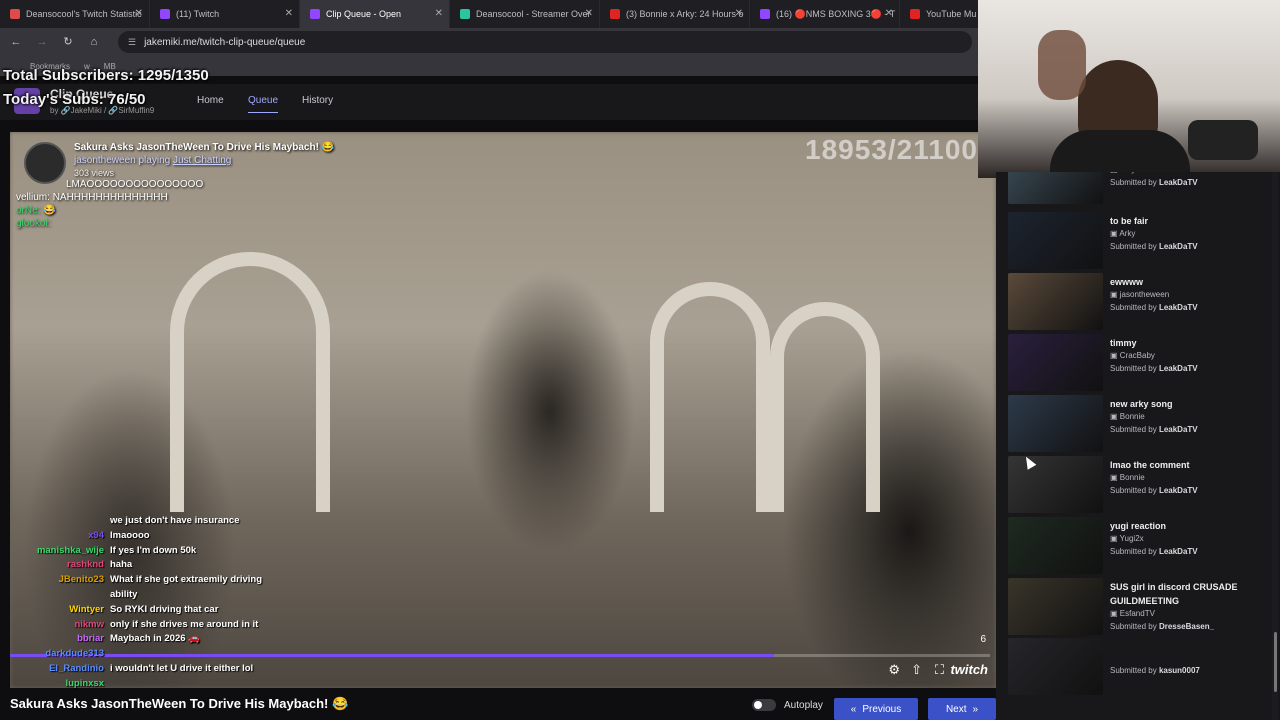  What do you see at coordinates (90, 639) in the screenshot?
I see `chat-username: bbriar` at bounding box center [90, 639].